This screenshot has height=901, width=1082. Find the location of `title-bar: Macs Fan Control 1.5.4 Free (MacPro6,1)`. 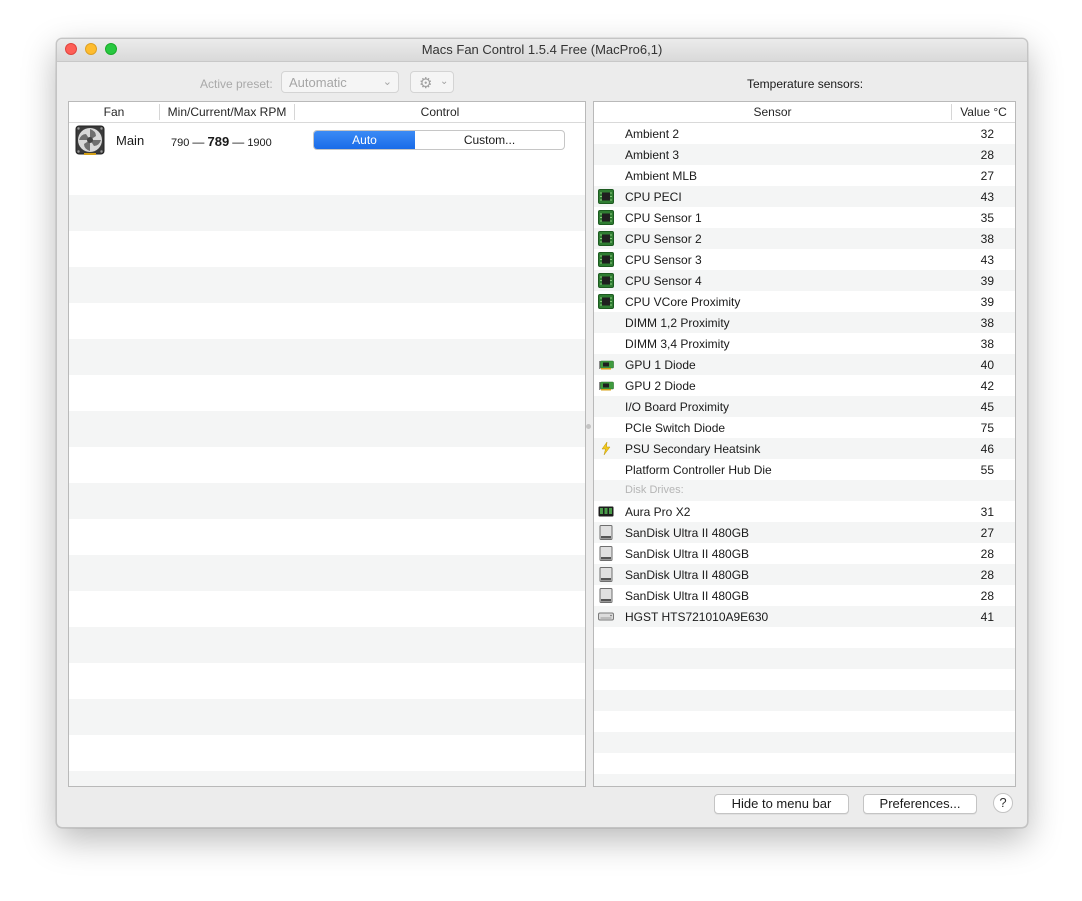

title-bar: Macs Fan Control 1.5.4 Free (MacPro6,1) is located at coordinates (542, 50).